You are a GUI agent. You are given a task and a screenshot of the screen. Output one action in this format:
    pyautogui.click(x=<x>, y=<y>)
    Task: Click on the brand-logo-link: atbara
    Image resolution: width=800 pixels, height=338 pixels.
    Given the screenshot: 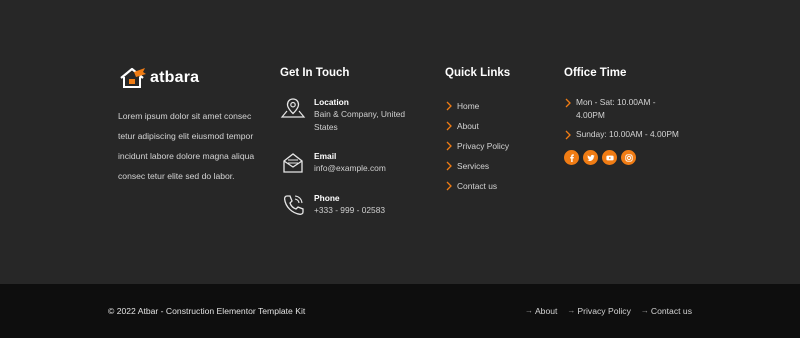 What is the action you would take?
    pyautogui.click(x=188, y=78)
    